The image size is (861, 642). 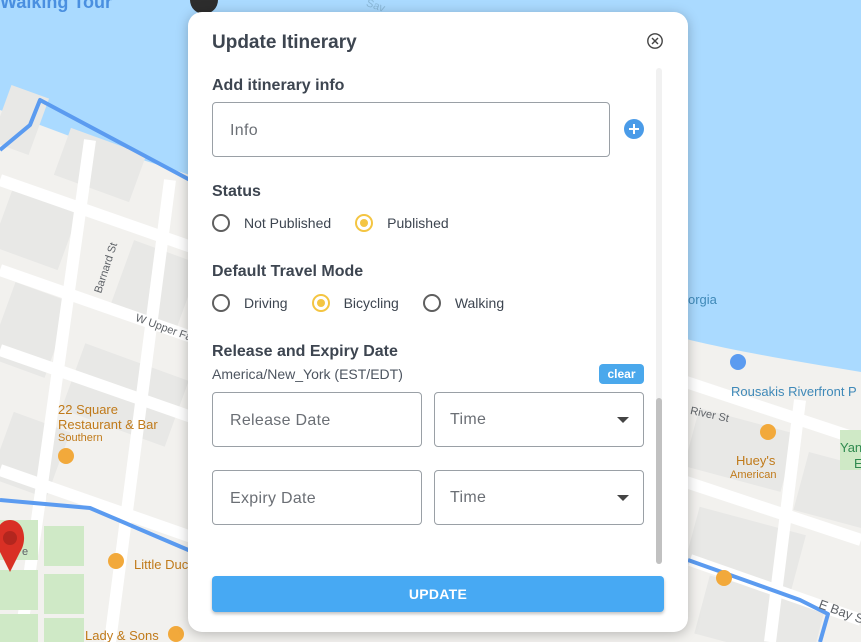 I want to click on radio-published, so click(x=364, y=223).